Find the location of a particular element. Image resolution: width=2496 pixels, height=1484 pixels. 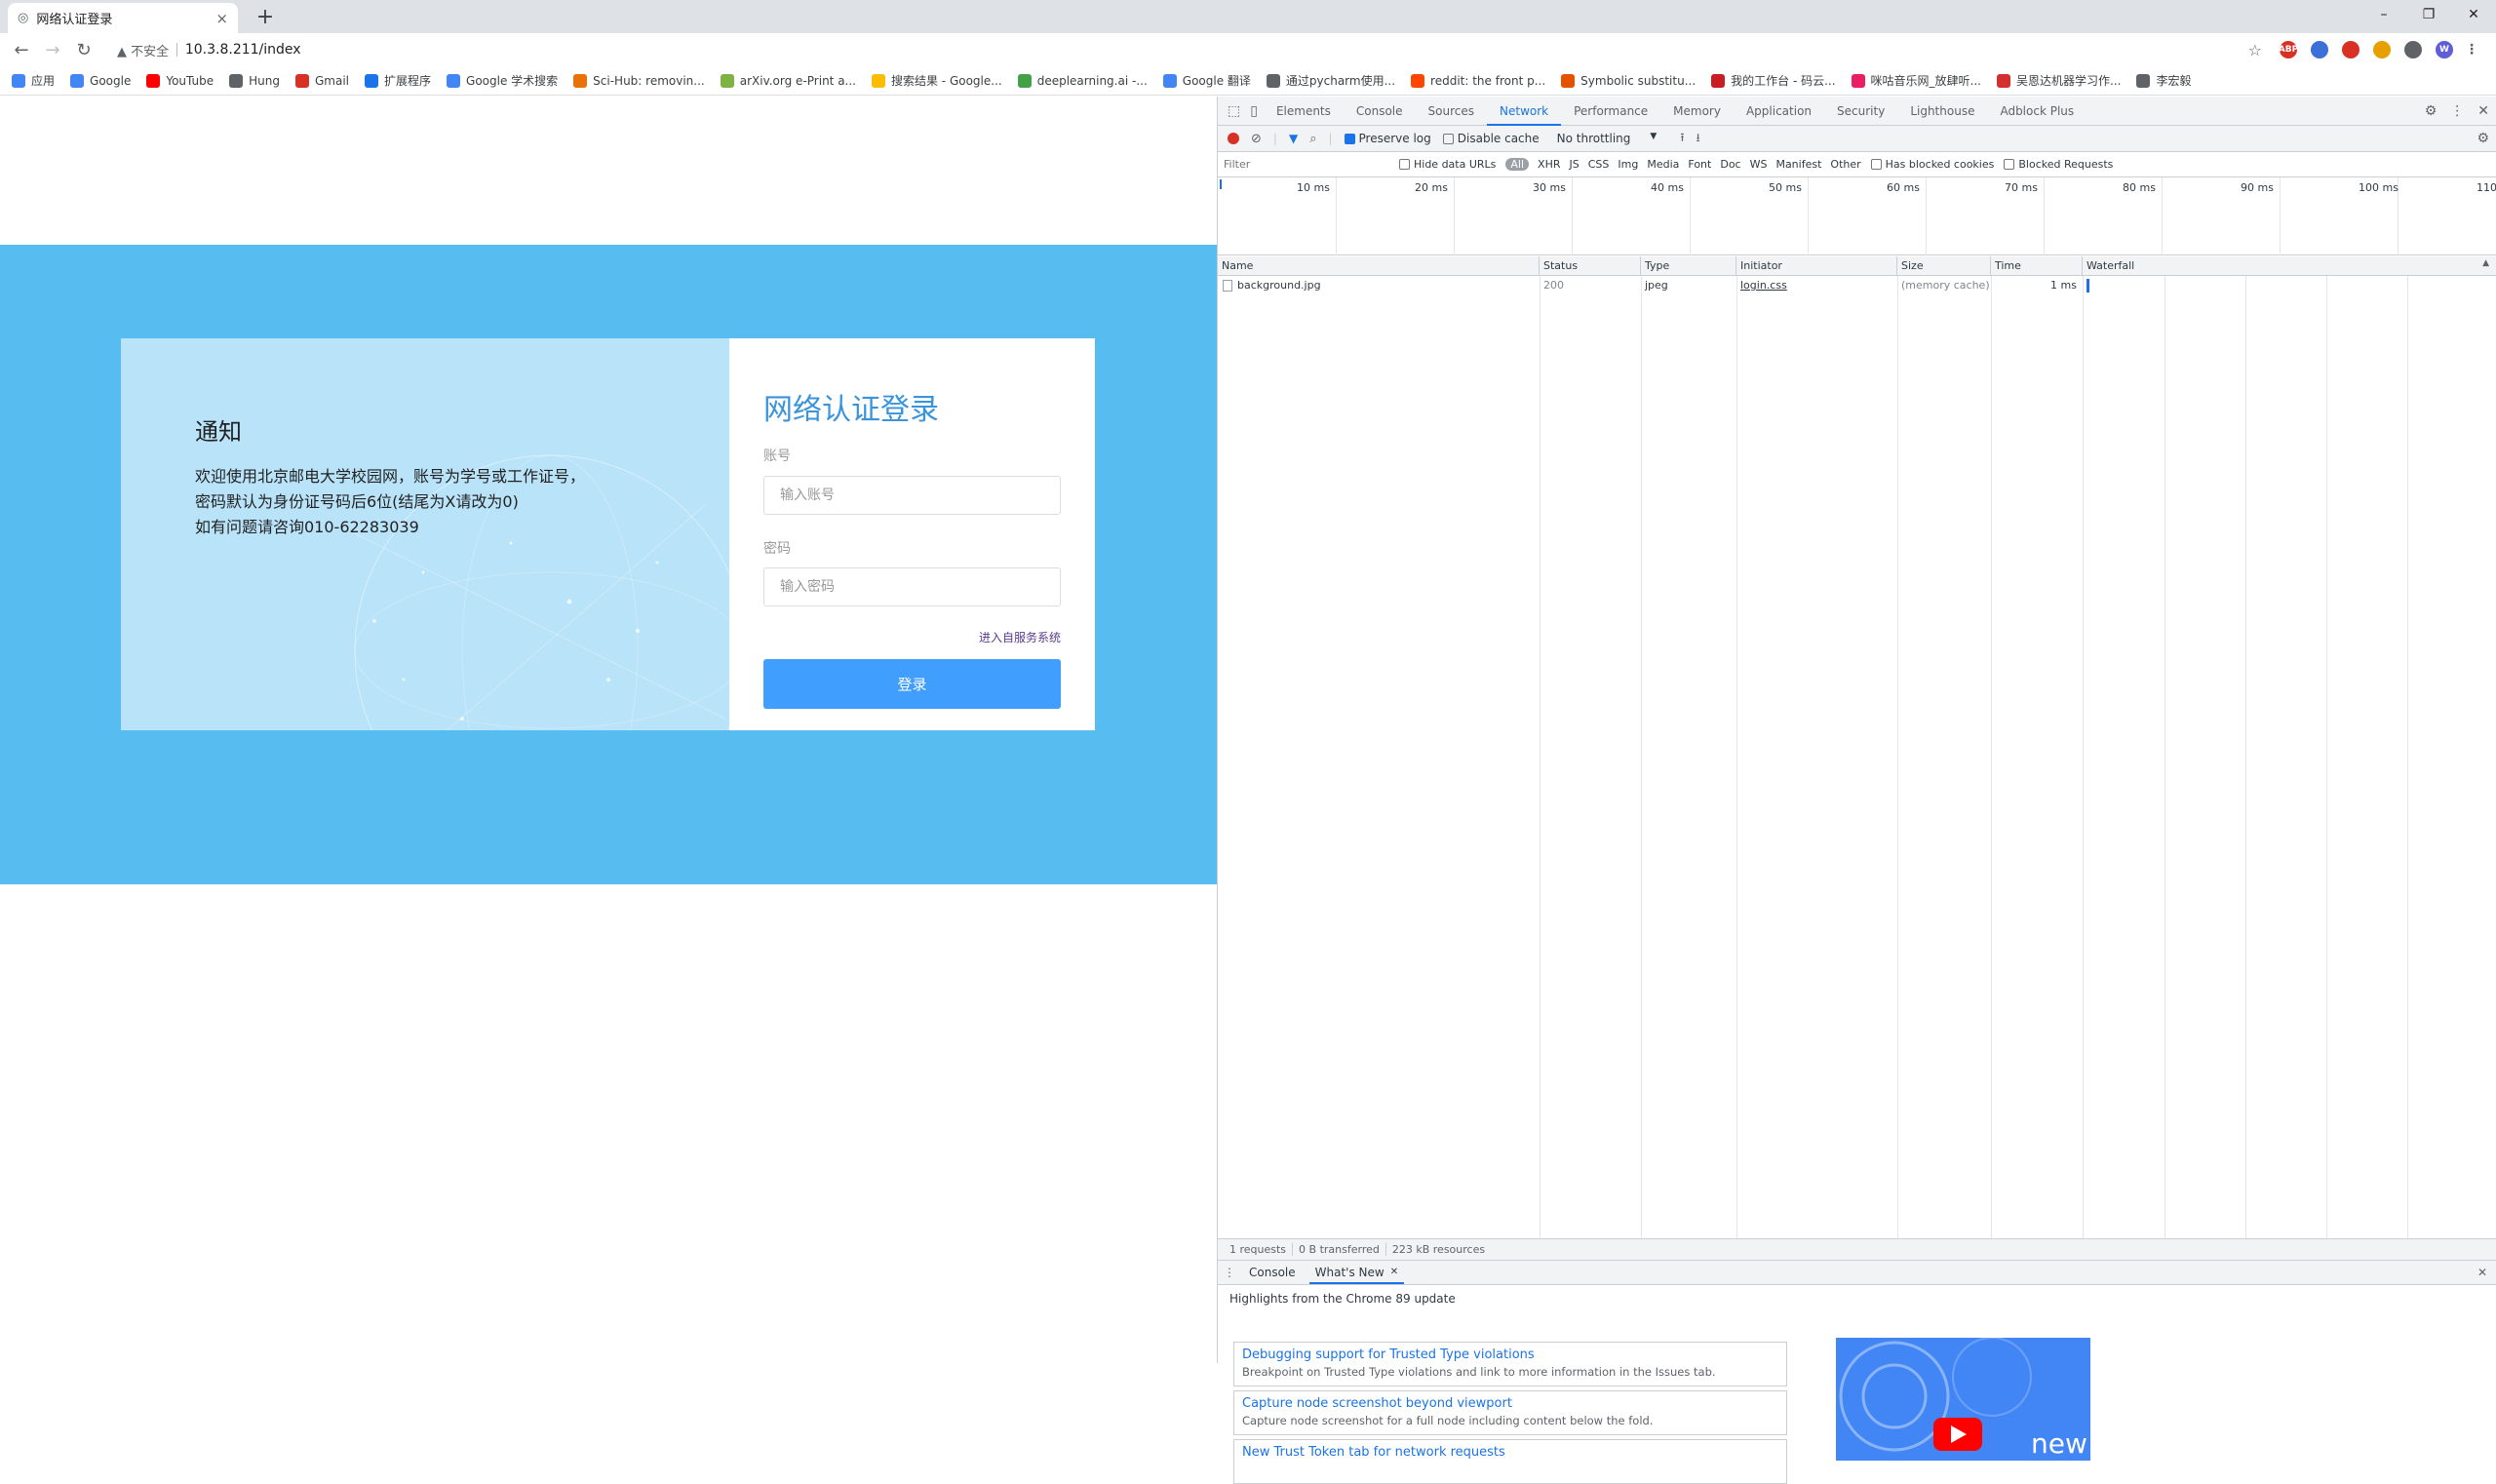

type-filter-button: Img is located at coordinates (1628, 164).